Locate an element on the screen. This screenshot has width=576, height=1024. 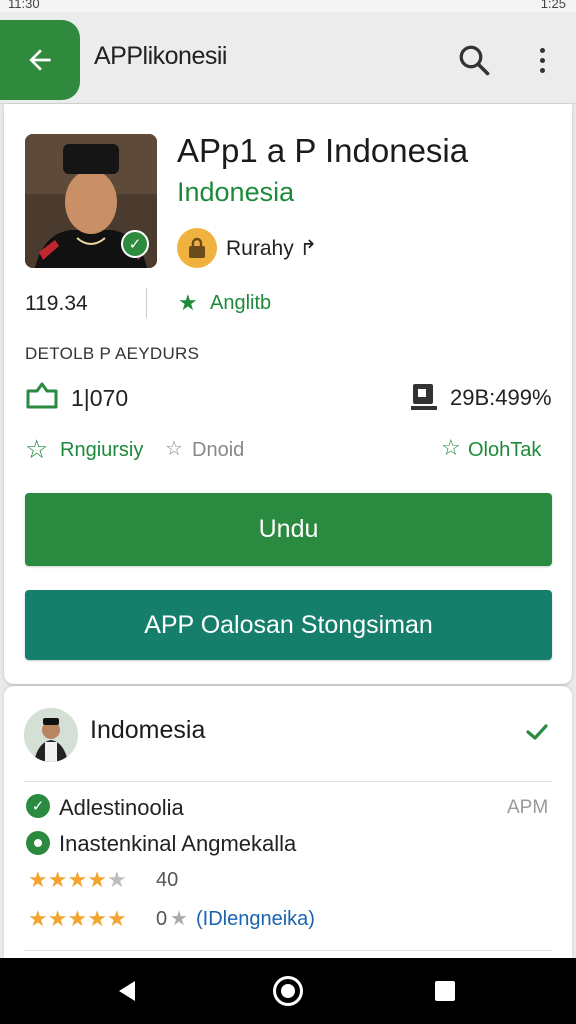
content-rating-badge is located at coordinates (197, 248).